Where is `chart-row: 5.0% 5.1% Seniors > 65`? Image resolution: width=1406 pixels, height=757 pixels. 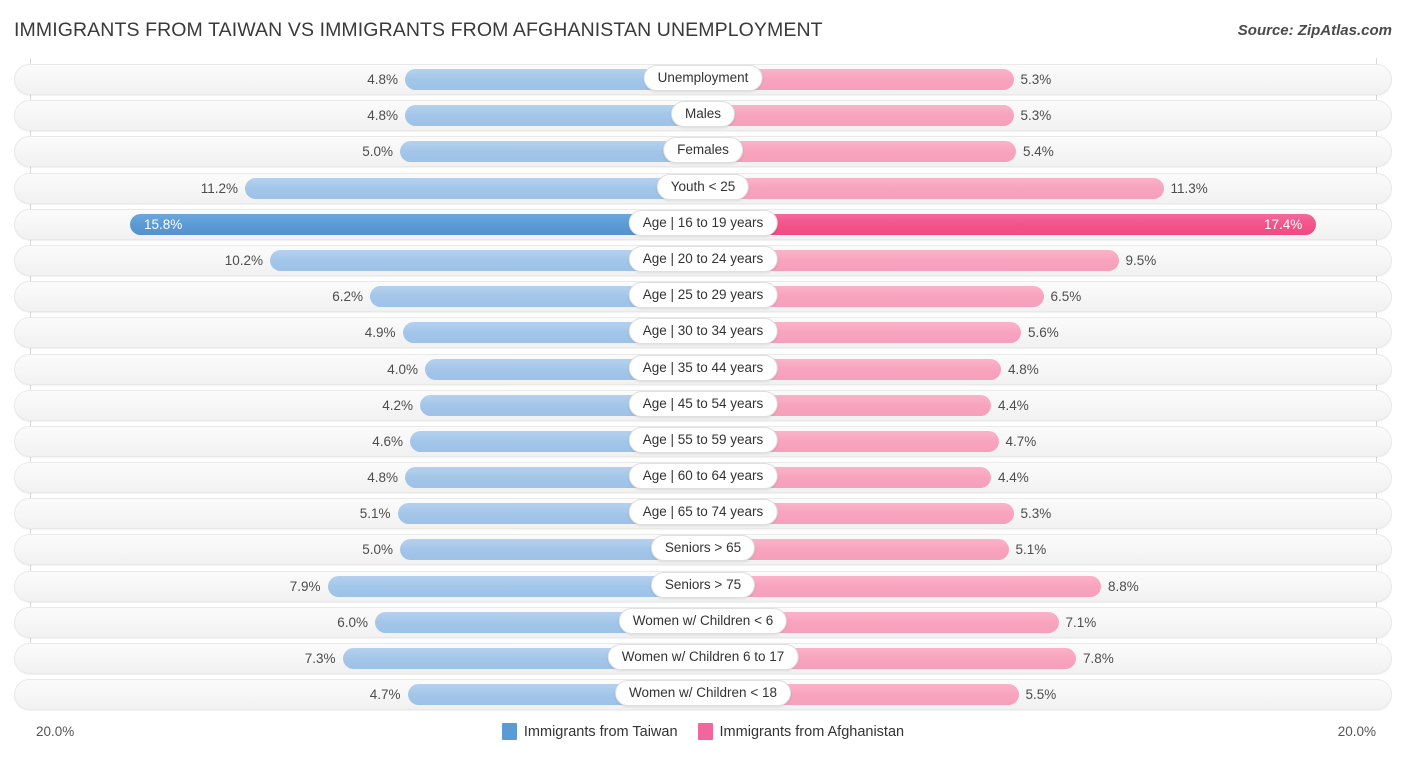
chart-row: 5.0% 5.1% Seniors > 65 is located at coordinates (703, 550).